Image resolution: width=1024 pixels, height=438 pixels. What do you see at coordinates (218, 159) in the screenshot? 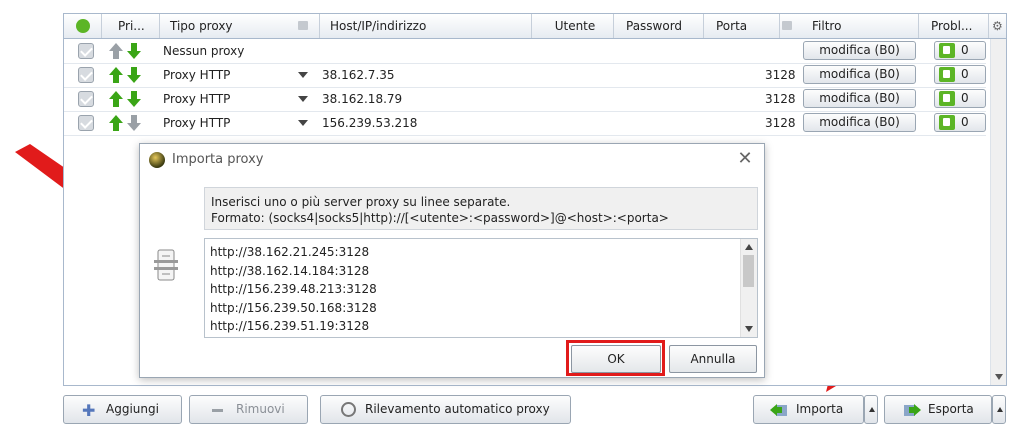
I see `dialog-title: Importa proxy` at bounding box center [218, 159].